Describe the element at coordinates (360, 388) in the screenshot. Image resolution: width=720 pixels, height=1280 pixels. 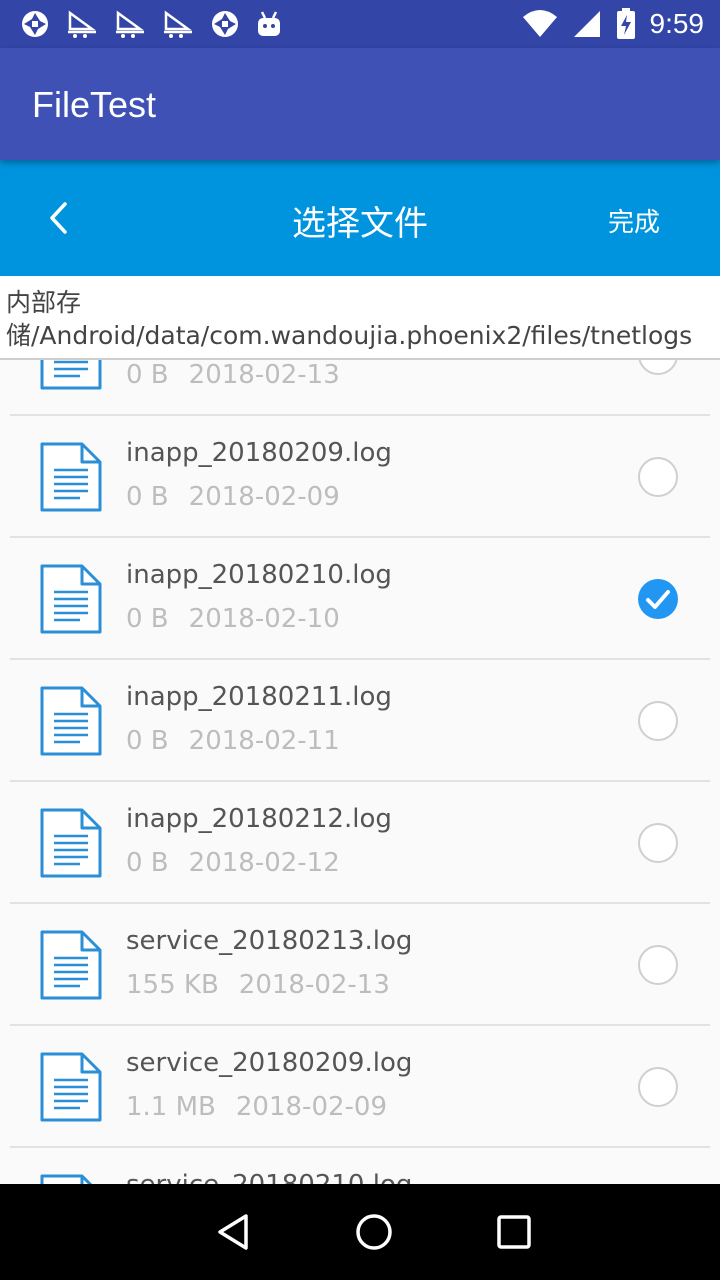
I see `file-row: 0 B 2018-02-13` at that location.